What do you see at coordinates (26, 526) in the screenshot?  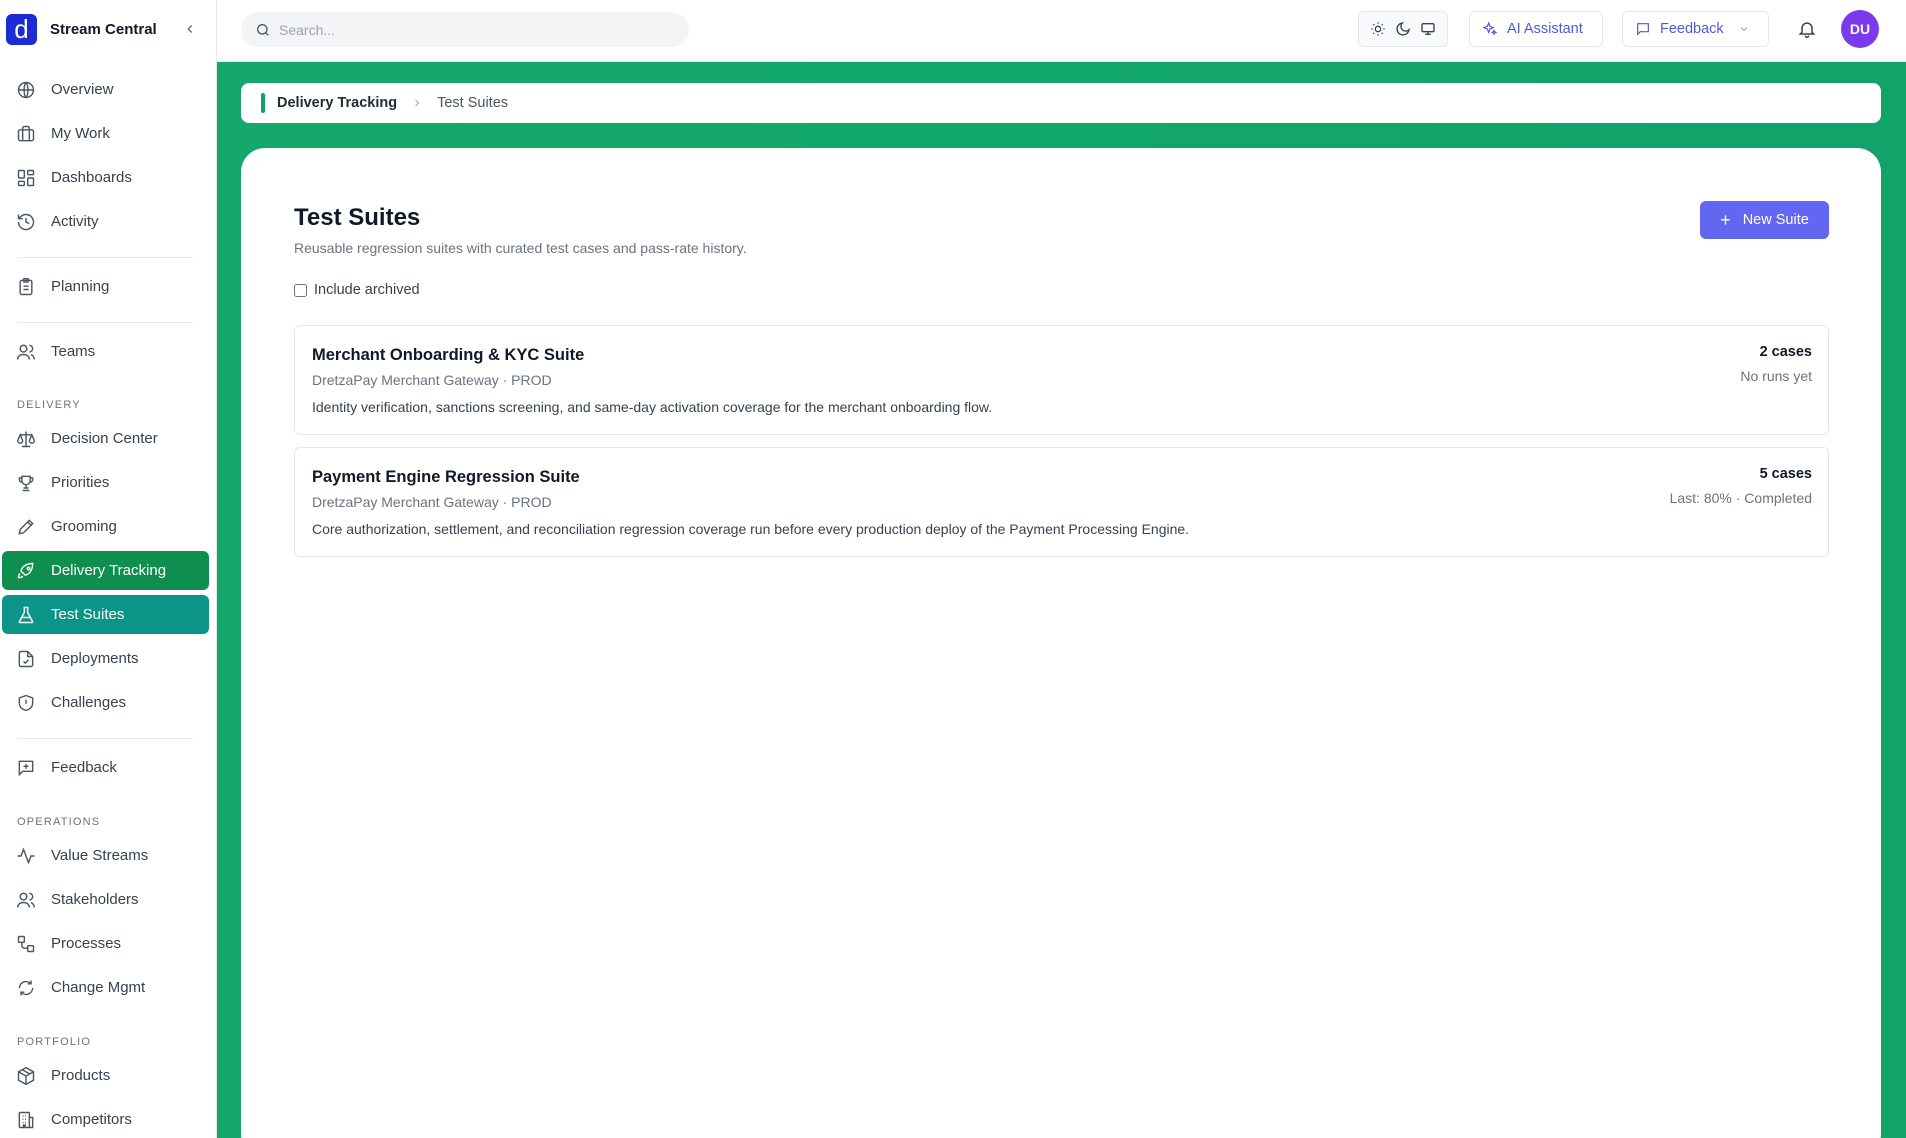 I see `pencil-icon` at bounding box center [26, 526].